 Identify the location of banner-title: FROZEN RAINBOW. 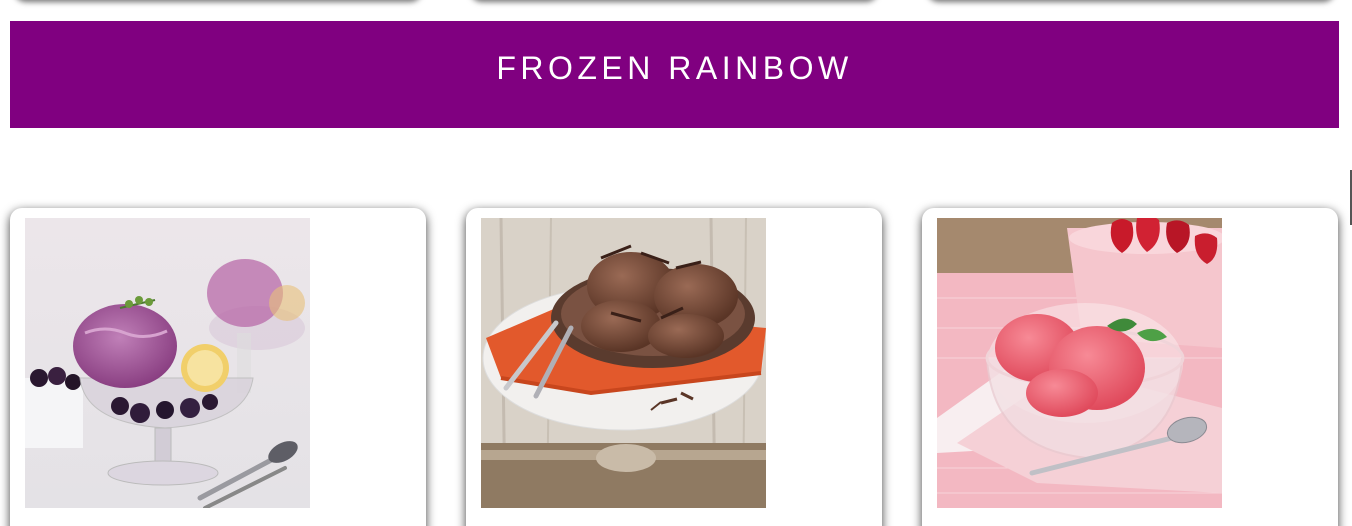
(674, 68).